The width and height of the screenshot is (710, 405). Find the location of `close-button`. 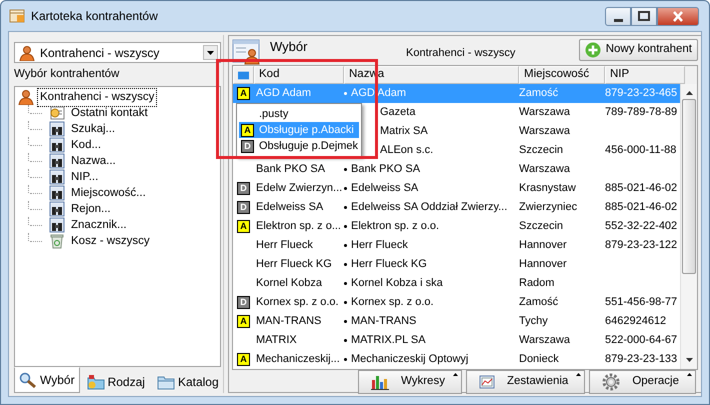

close-button is located at coordinates (678, 16).